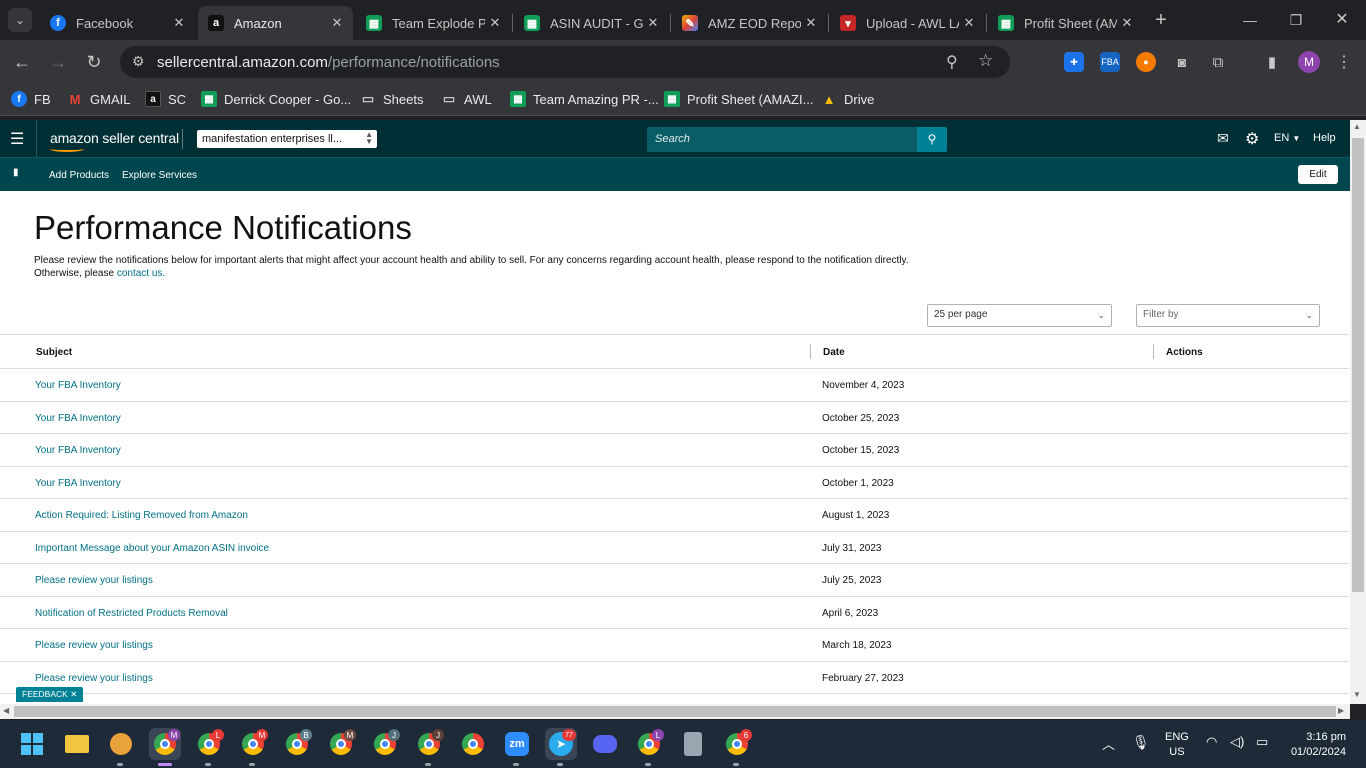 This screenshot has height=768, width=1366. I want to click on chrome-profile-l2-icon: L, so click(649, 747).